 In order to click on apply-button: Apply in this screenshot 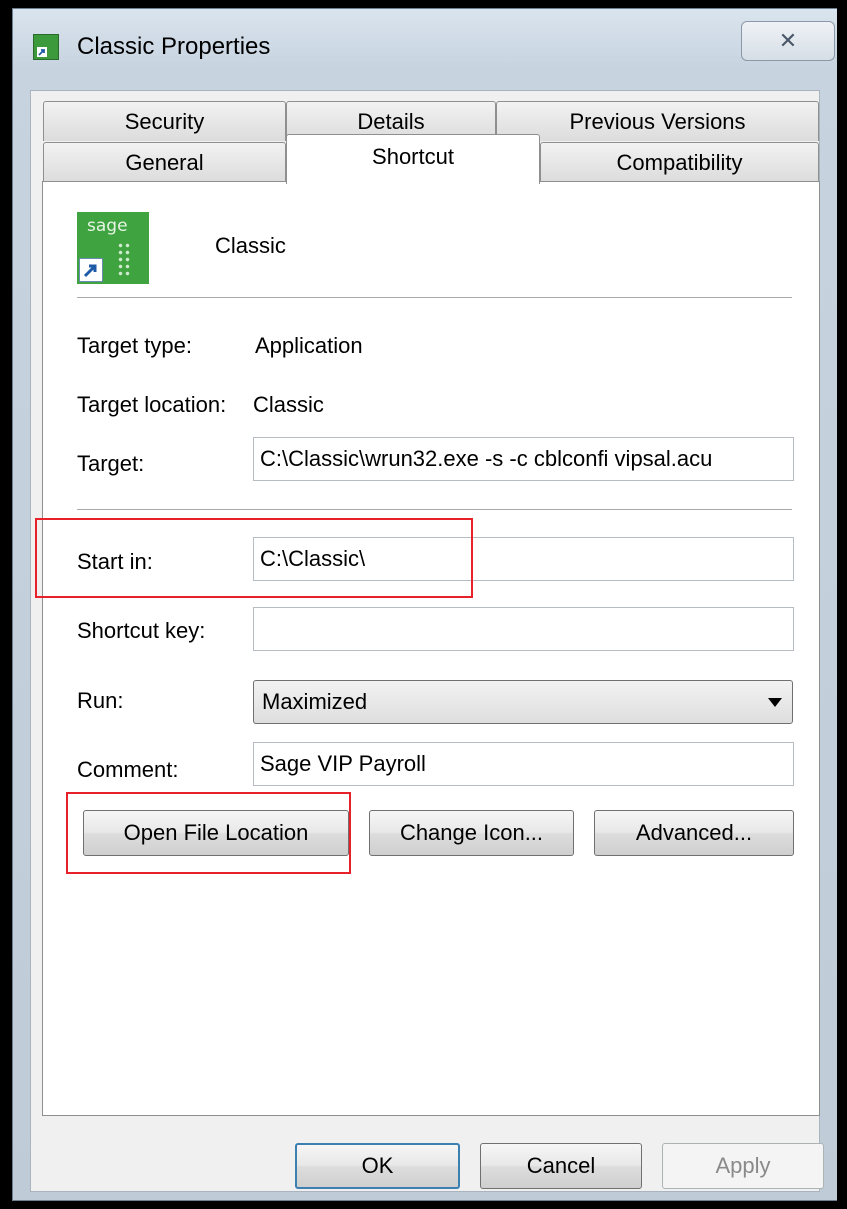, I will do `click(743, 1166)`.